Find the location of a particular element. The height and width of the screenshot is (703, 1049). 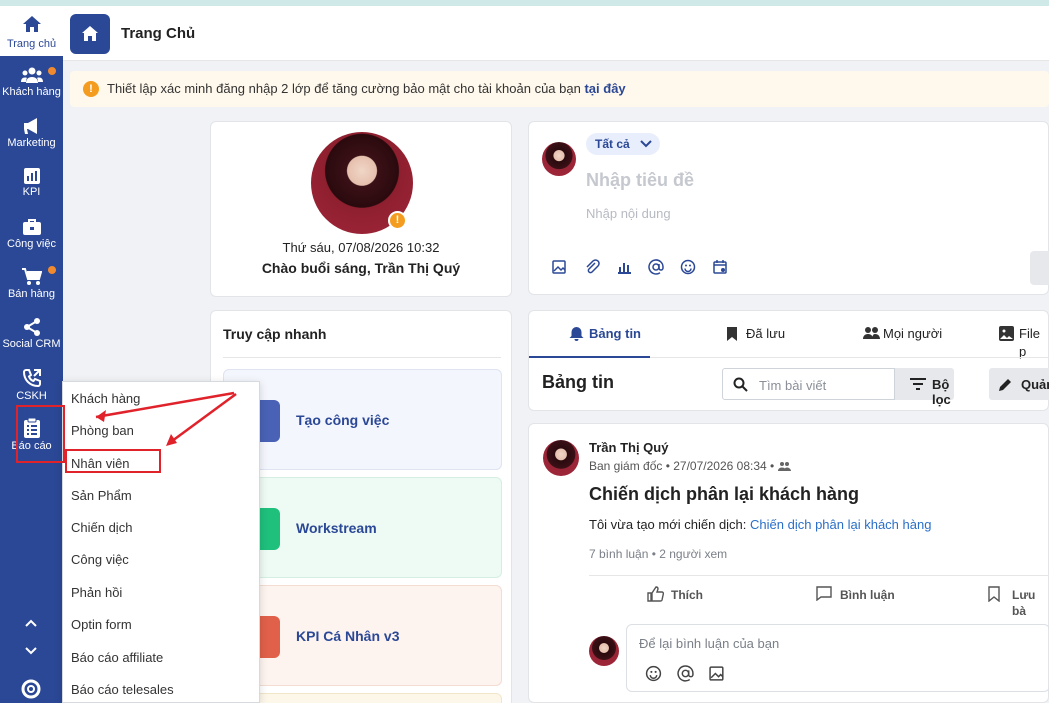

thumbs-up-icon is located at coordinates (655, 594).